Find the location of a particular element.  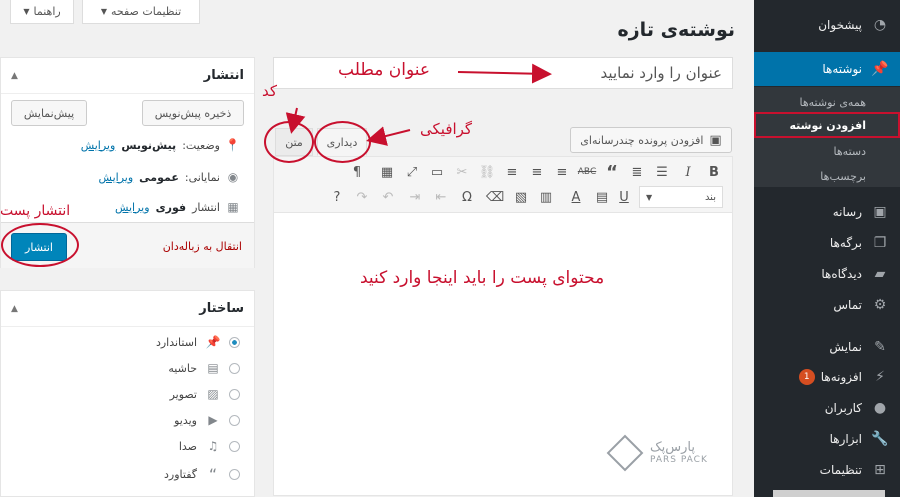

pin-icon: 📌 is located at coordinates (213, 342).